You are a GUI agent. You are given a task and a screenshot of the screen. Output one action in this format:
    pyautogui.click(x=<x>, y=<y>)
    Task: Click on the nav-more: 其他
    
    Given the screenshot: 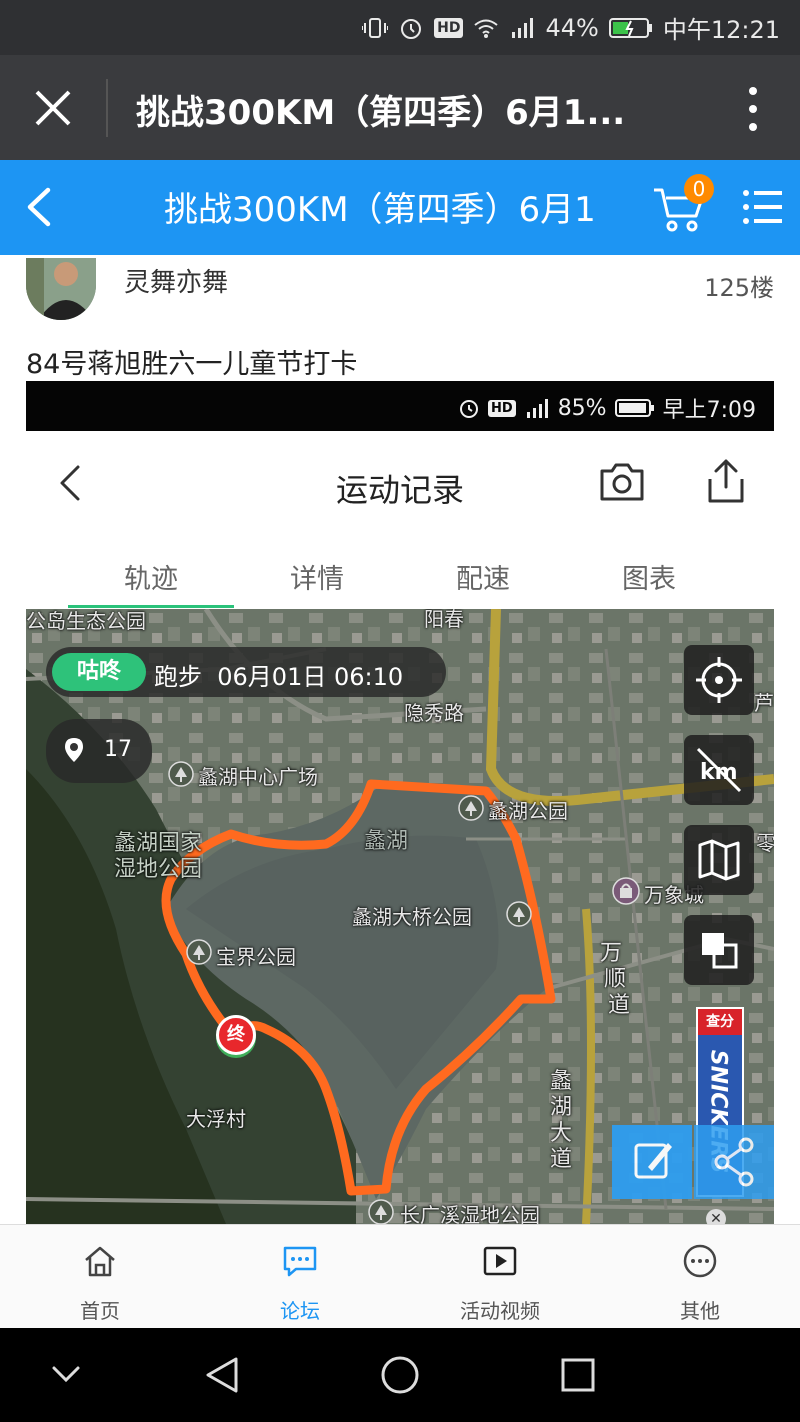 What is the action you would take?
    pyautogui.click(x=700, y=1277)
    